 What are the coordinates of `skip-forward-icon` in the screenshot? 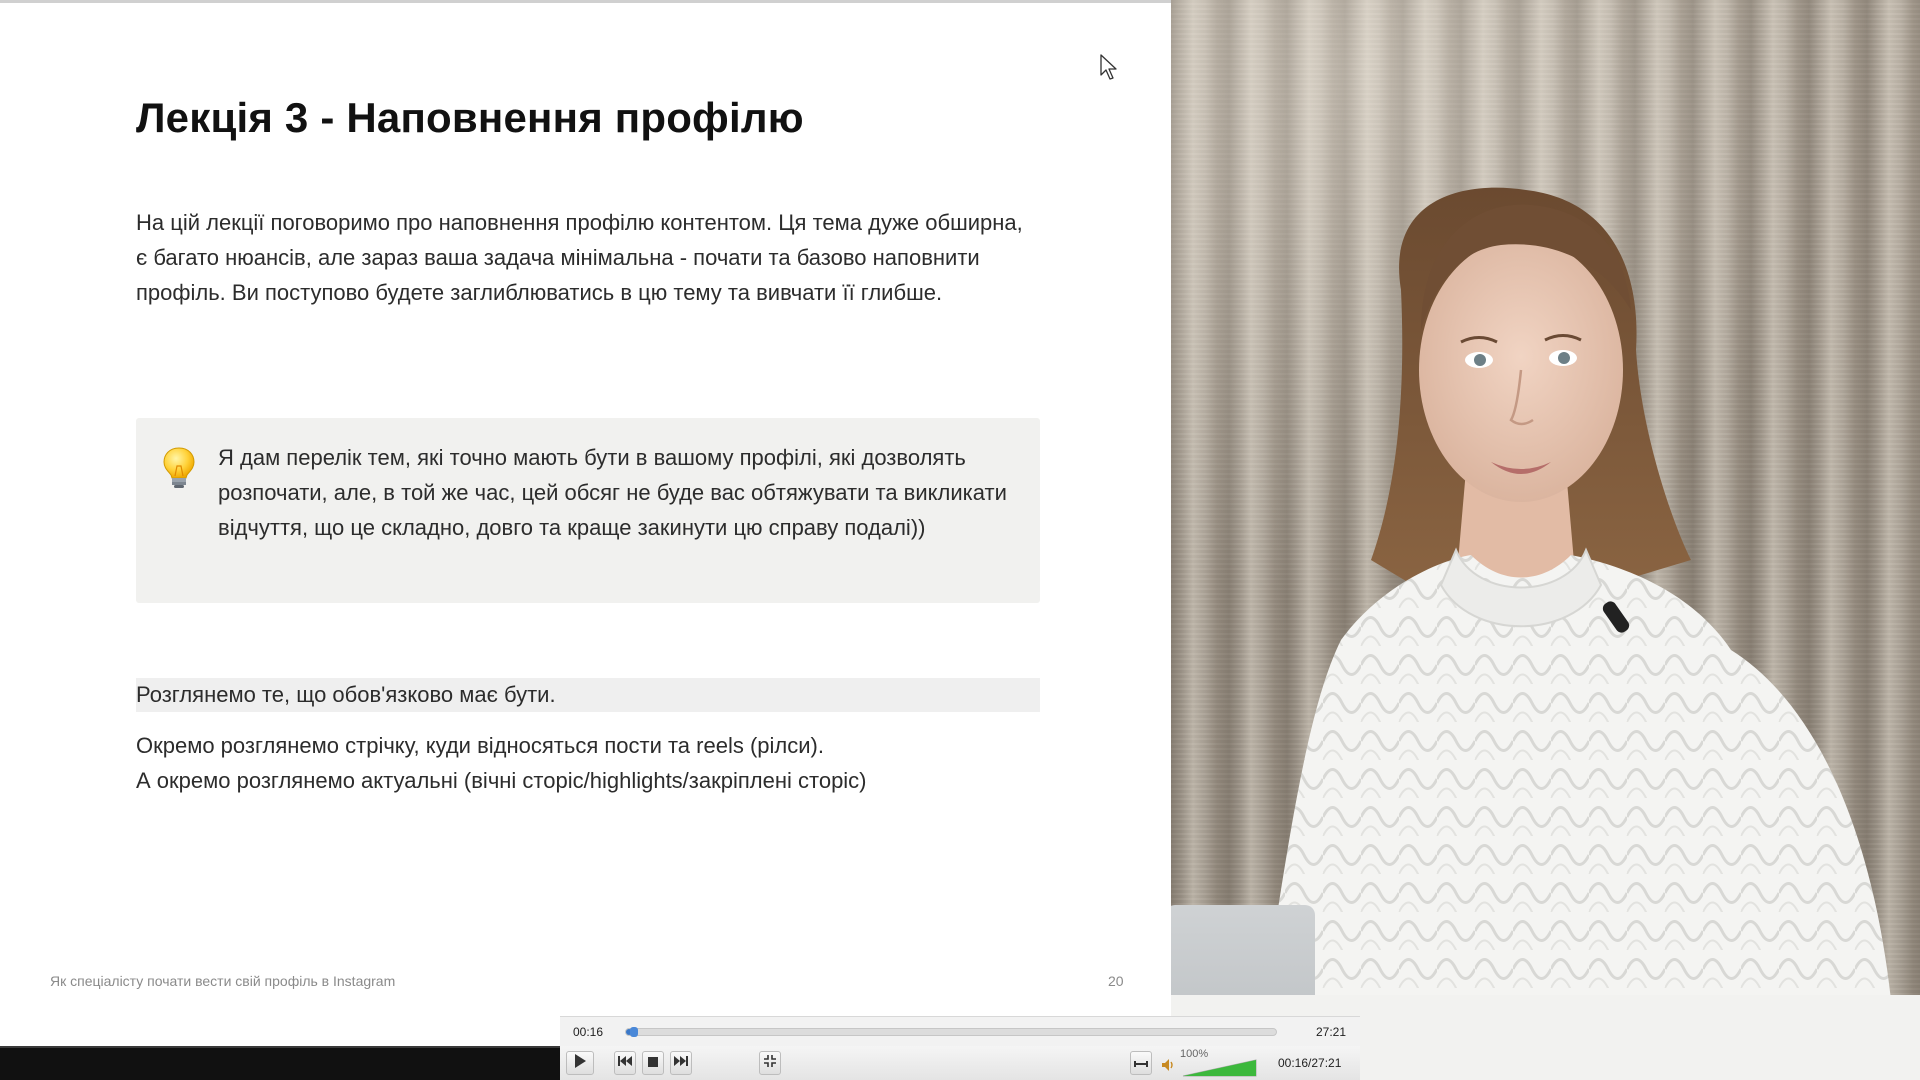 It's located at (681, 1063).